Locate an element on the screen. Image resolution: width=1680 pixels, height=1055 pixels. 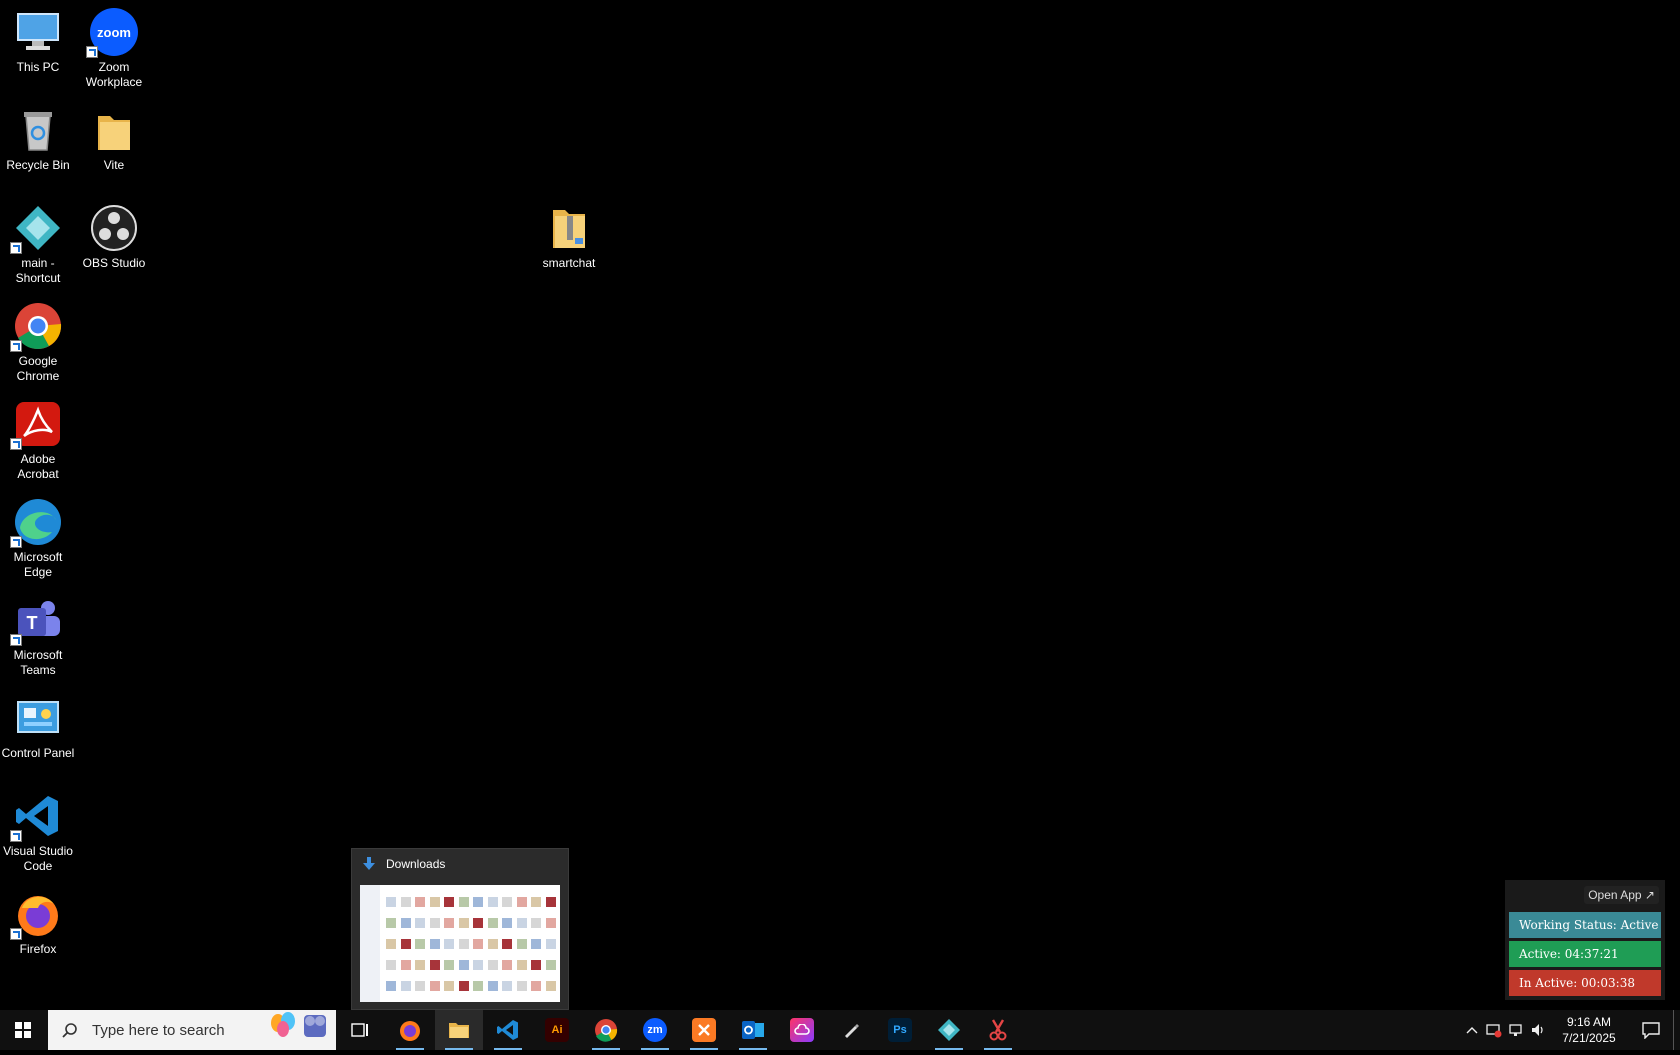
taskbar-creative-cloud is located at coordinates (802, 1030).